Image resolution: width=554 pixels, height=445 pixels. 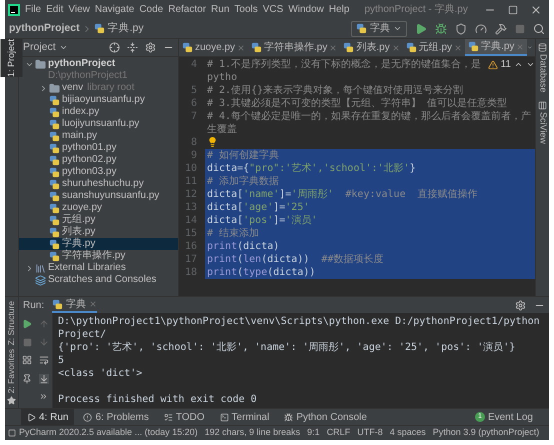 I want to click on tree-item: python01.py, so click(x=89, y=148).